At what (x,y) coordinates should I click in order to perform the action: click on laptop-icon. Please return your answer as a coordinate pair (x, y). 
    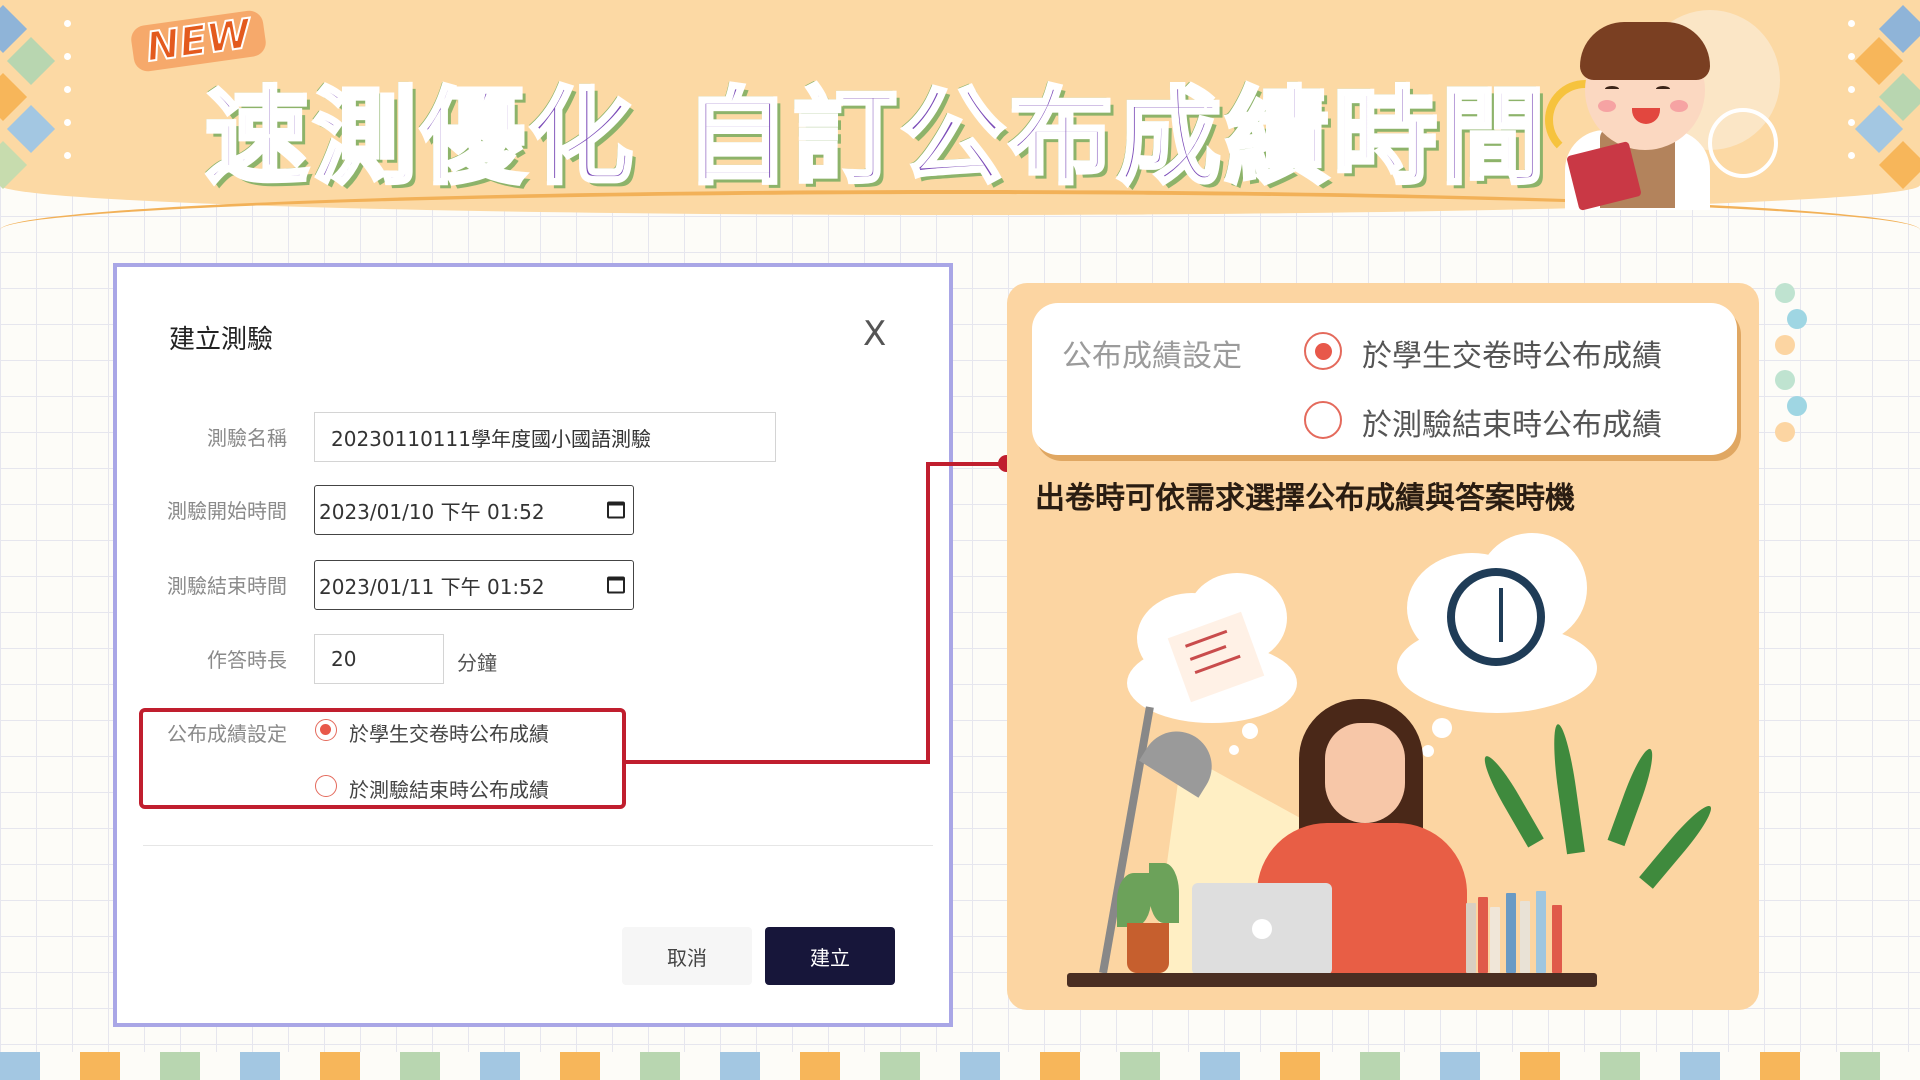
    Looking at the image, I should click on (1262, 929).